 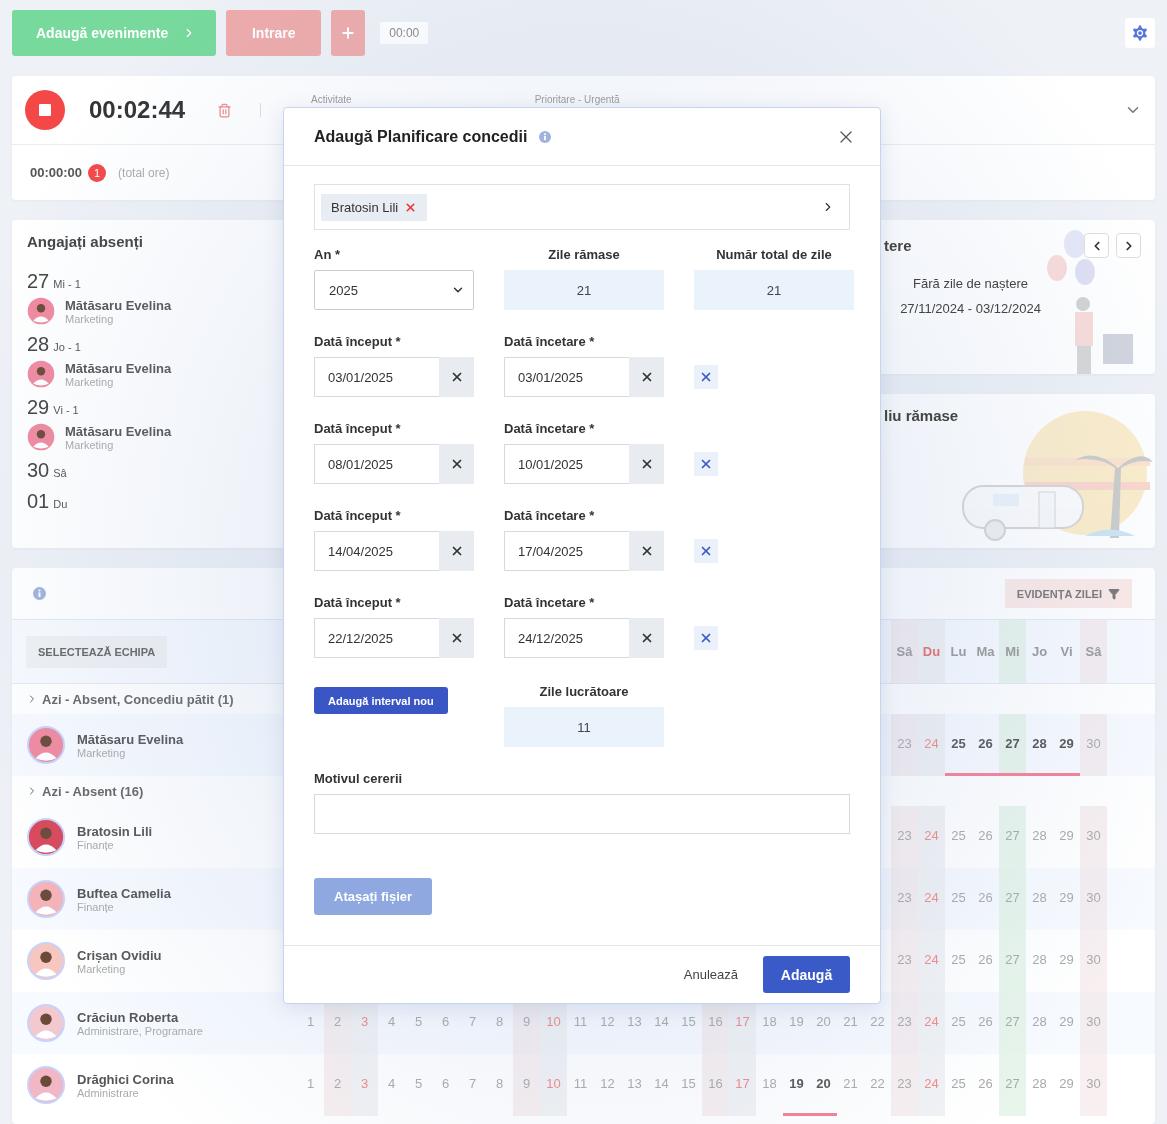 I want to click on stop-button, so click(x=45, y=110).